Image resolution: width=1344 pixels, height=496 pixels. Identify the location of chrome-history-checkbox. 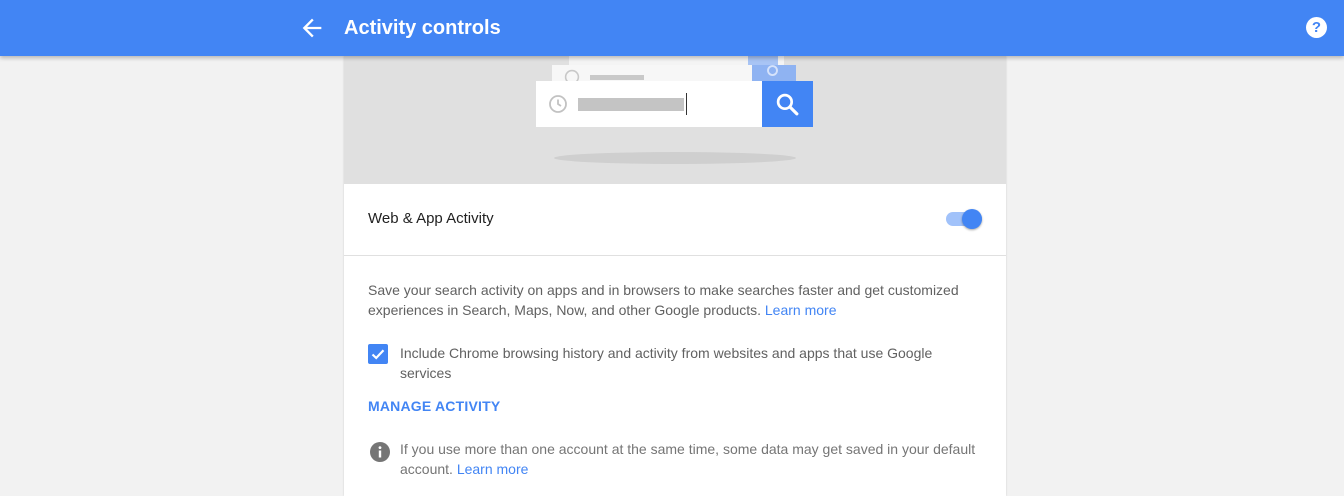
(378, 354).